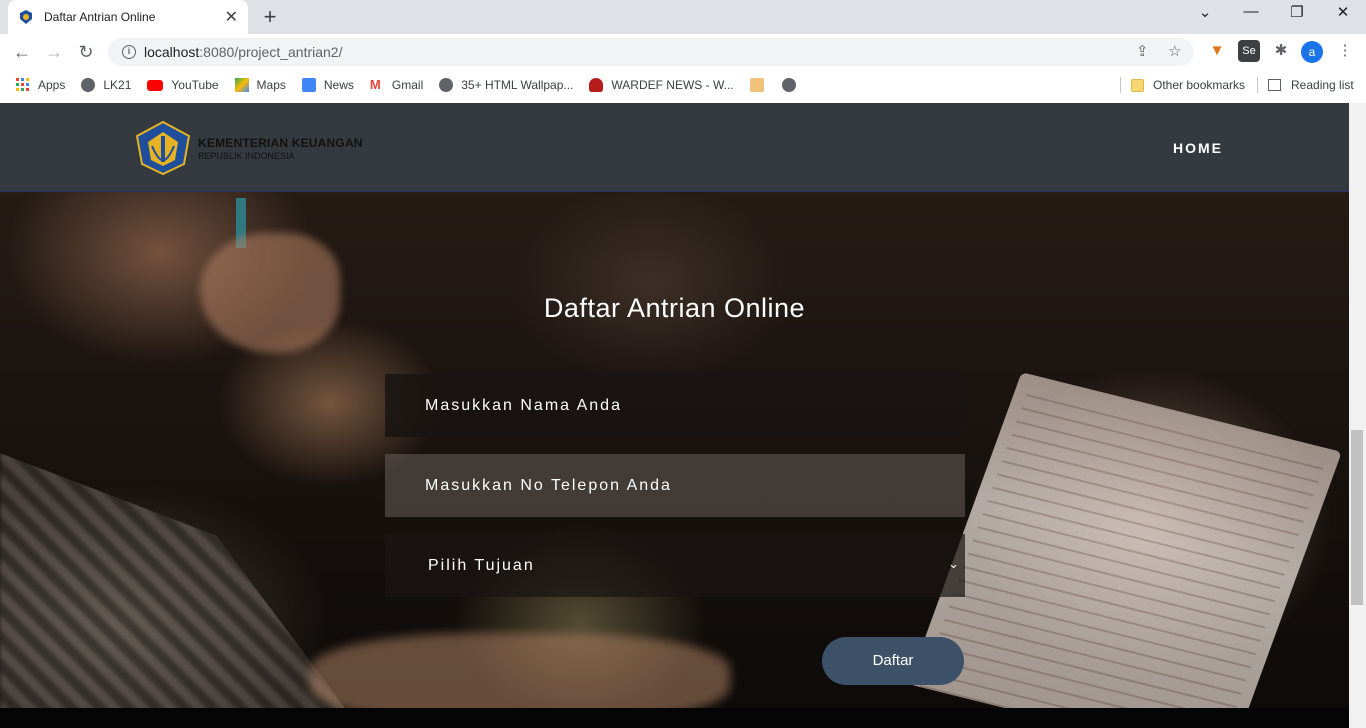 The height and width of the screenshot is (728, 1366). Describe the element at coordinates (1249, 51) in the screenshot. I see `selenium-extension-icon: Se` at that location.